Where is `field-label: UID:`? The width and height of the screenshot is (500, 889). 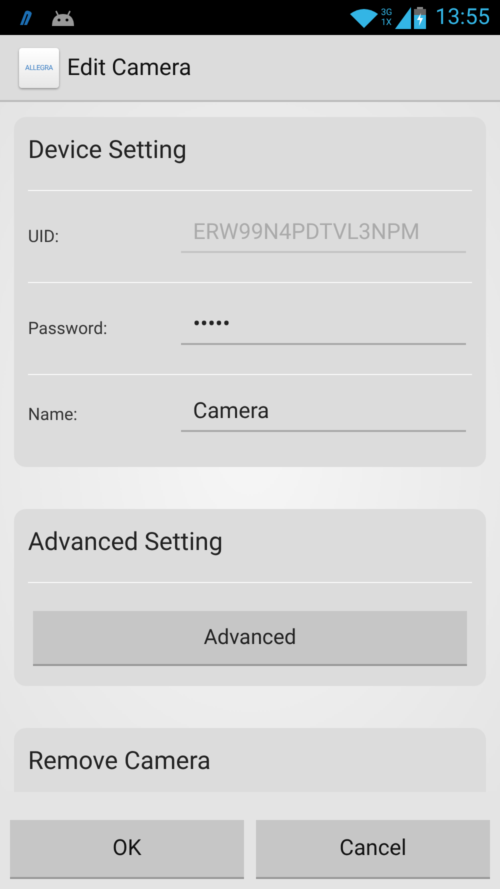
field-label: UID: is located at coordinates (44, 236).